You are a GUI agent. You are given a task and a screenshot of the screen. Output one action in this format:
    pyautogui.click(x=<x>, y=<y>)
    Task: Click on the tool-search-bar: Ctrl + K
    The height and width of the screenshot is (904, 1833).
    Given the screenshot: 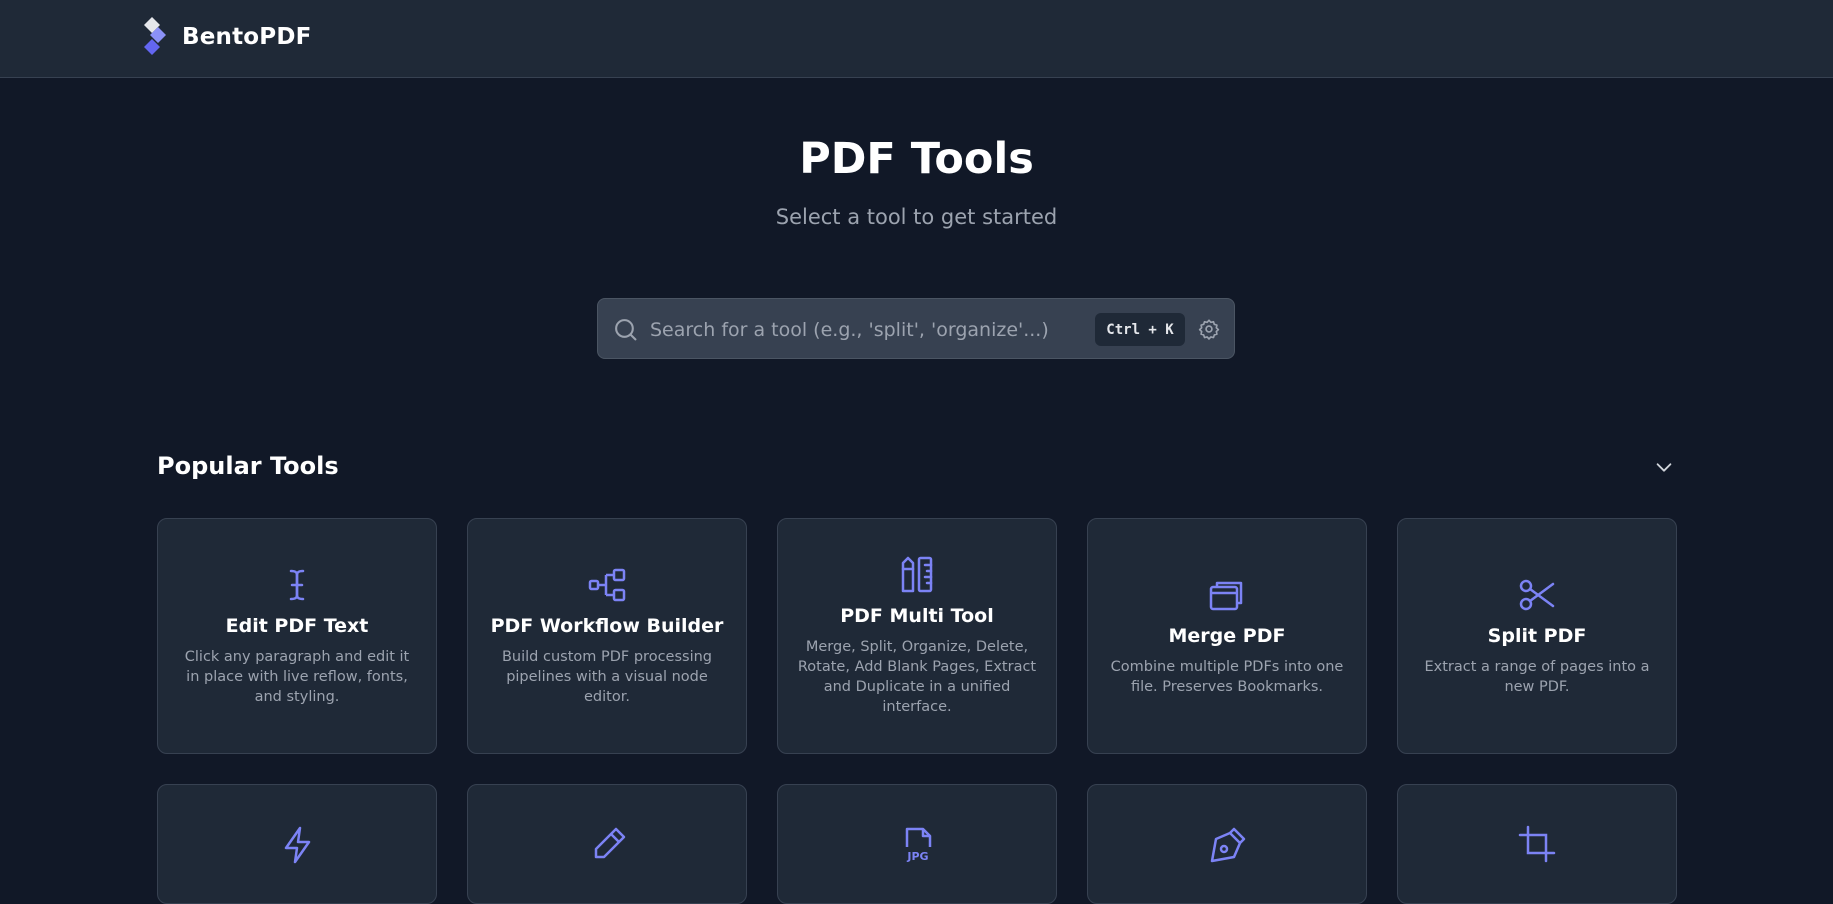 What is the action you would take?
    pyautogui.click(x=916, y=328)
    